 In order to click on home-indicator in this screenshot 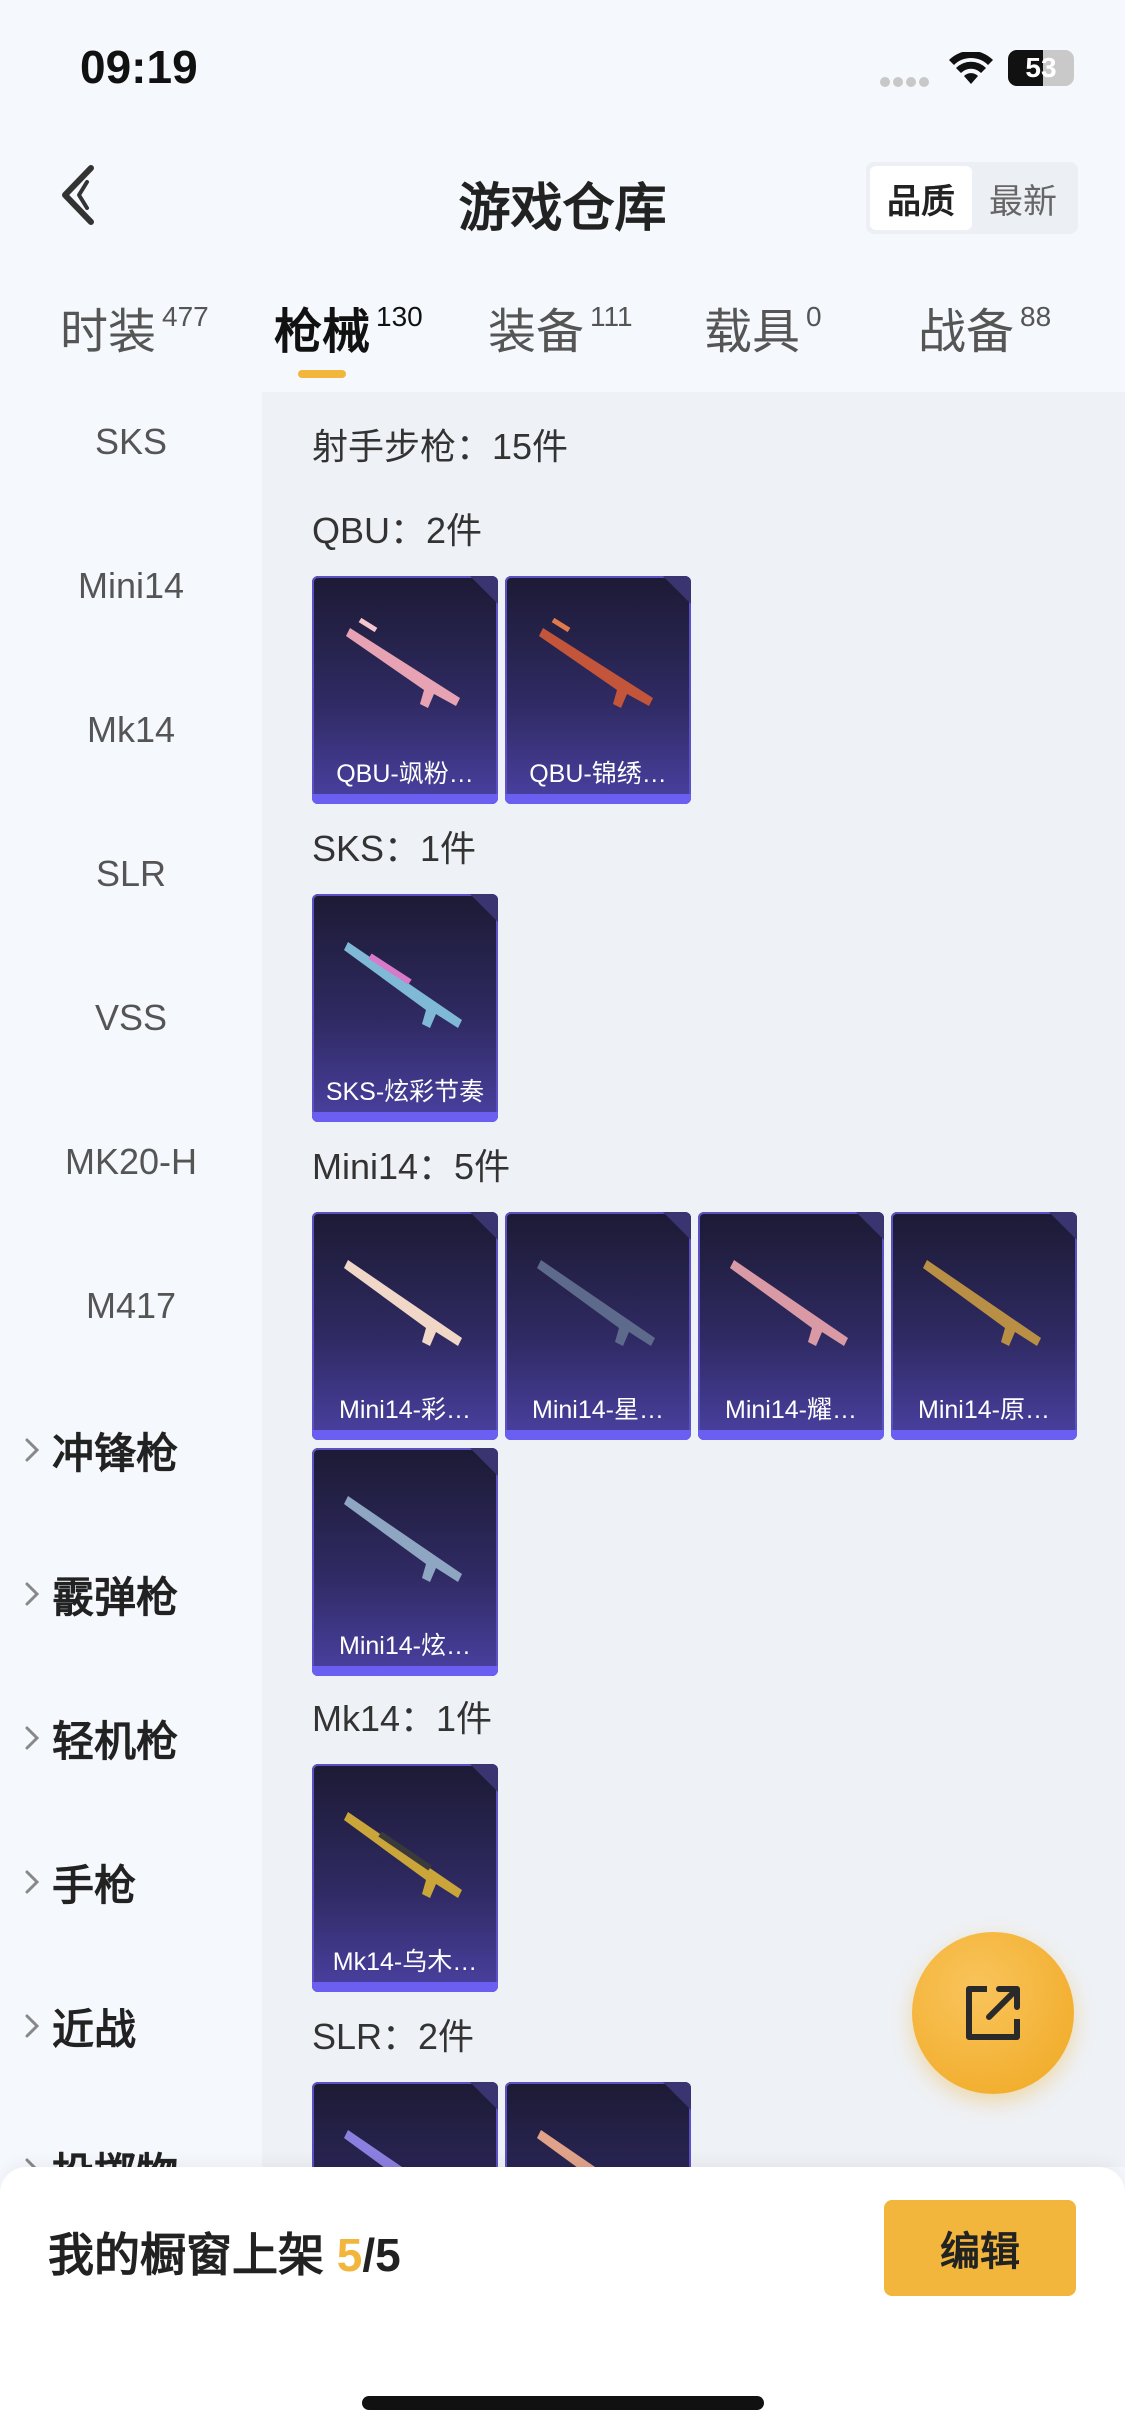, I will do `click(563, 2403)`.